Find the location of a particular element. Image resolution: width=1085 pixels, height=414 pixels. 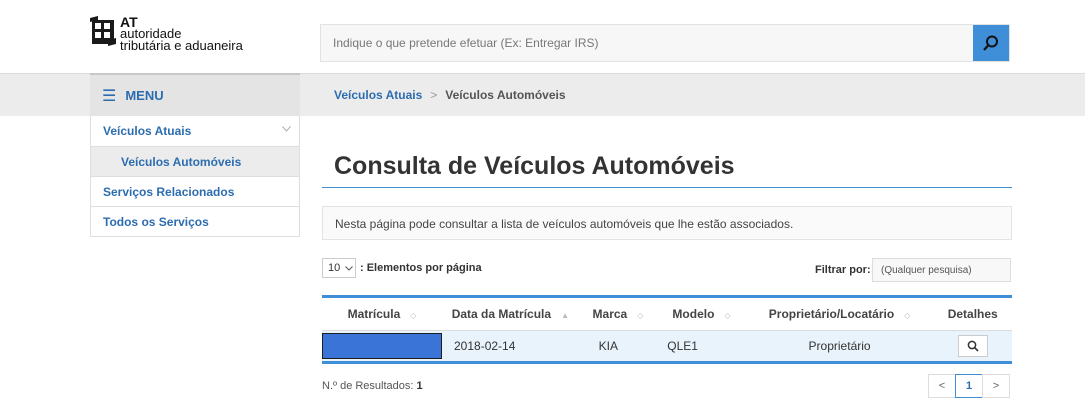

col-header-detalhes: Detalhes is located at coordinates (972, 313).